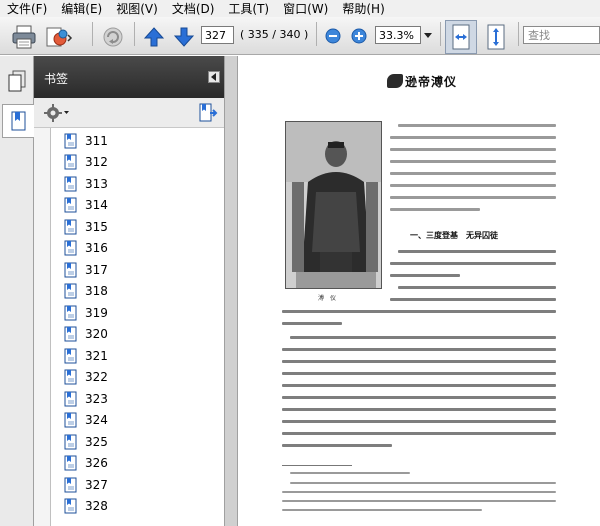  Describe the element at coordinates (333, 205) in the screenshot. I see `portrait-photo` at that location.